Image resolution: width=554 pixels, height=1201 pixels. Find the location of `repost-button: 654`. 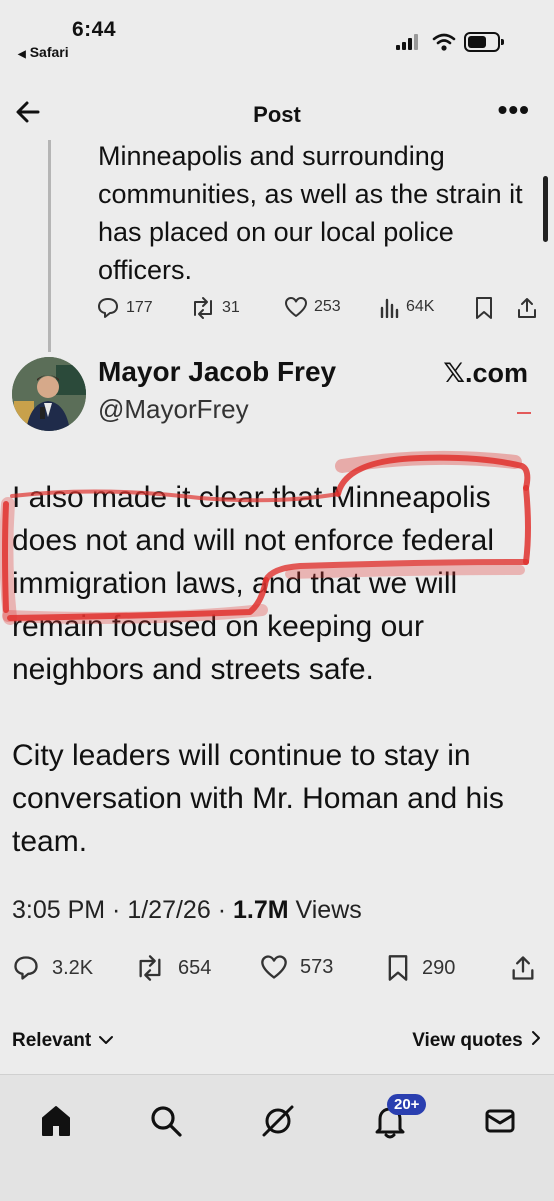

repost-button: 654 is located at coordinates (172, 968).